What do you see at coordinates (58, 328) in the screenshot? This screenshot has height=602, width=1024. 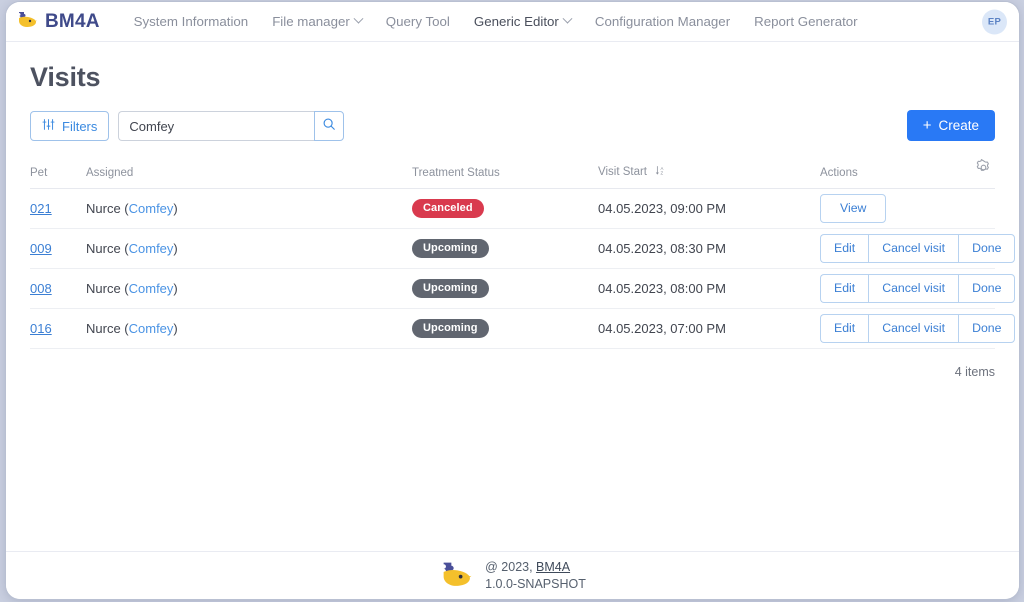 I see `cell-pet: 016` at bounding box center [58, 328].